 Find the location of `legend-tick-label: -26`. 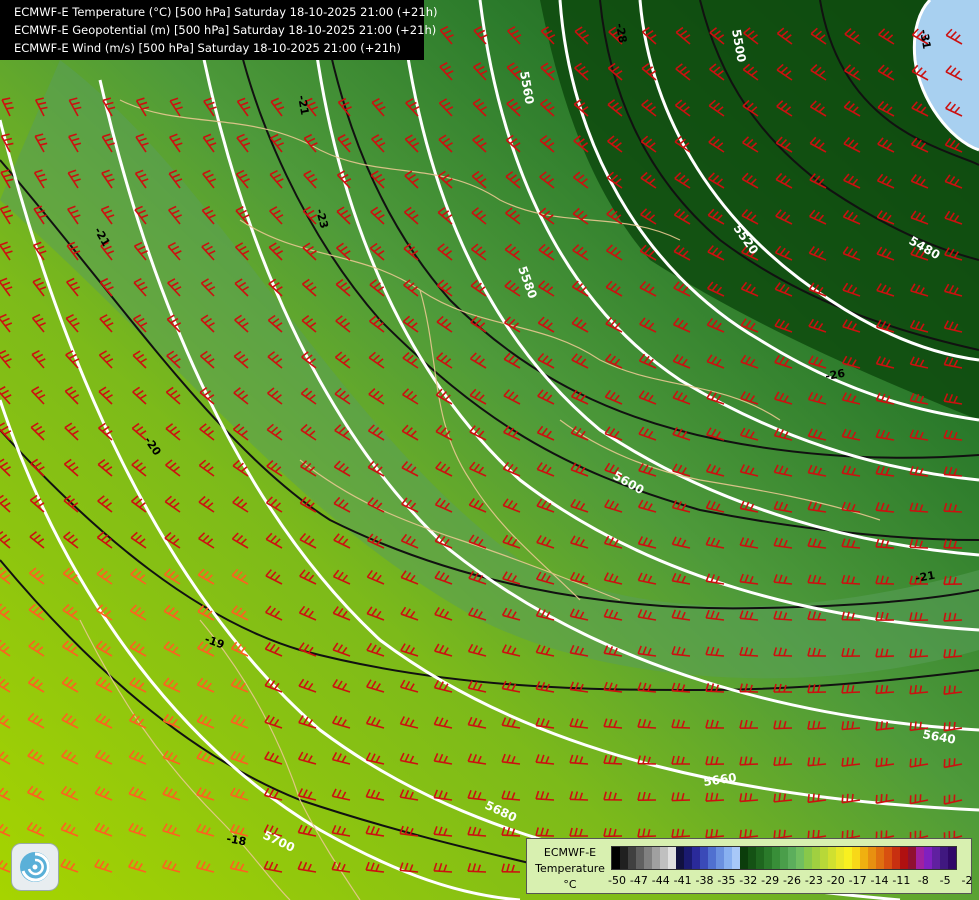

legend-tick-label: -26 is located at coordinates (792, 880).